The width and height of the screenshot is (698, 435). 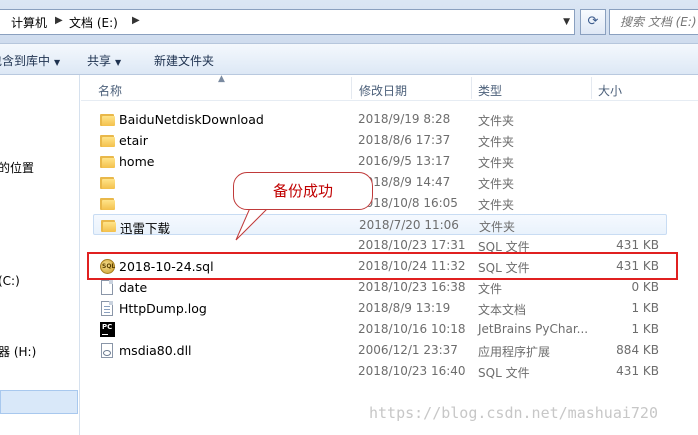 I want to click on file-name: BaiduNetdiskDownload, so click(x=191, y=119).